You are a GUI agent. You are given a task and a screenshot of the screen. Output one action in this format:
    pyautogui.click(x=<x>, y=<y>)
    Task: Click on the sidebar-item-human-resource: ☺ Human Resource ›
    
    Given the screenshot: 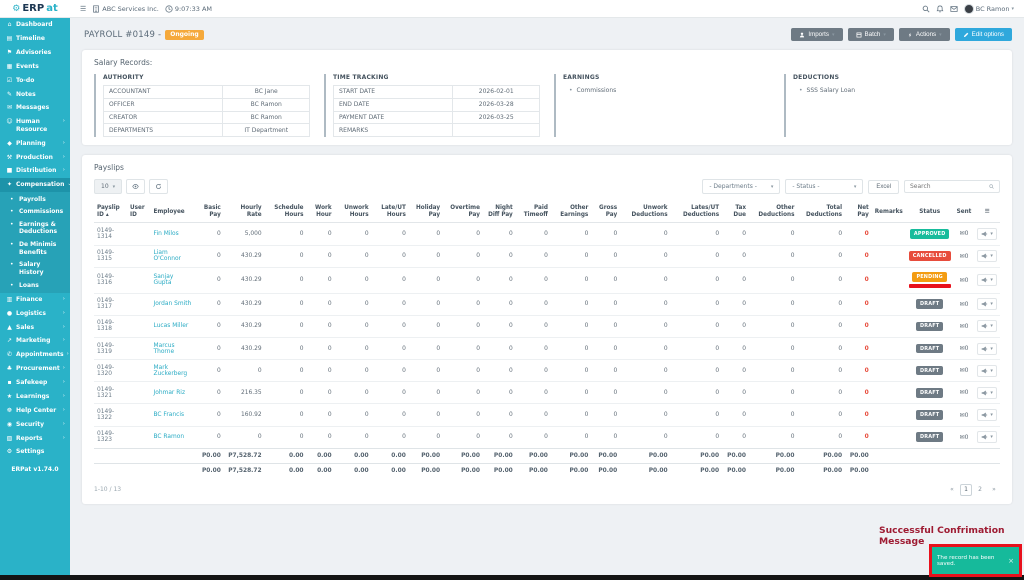 What is the action you would take?
    pyautogui.click(x=35, y=125)
    